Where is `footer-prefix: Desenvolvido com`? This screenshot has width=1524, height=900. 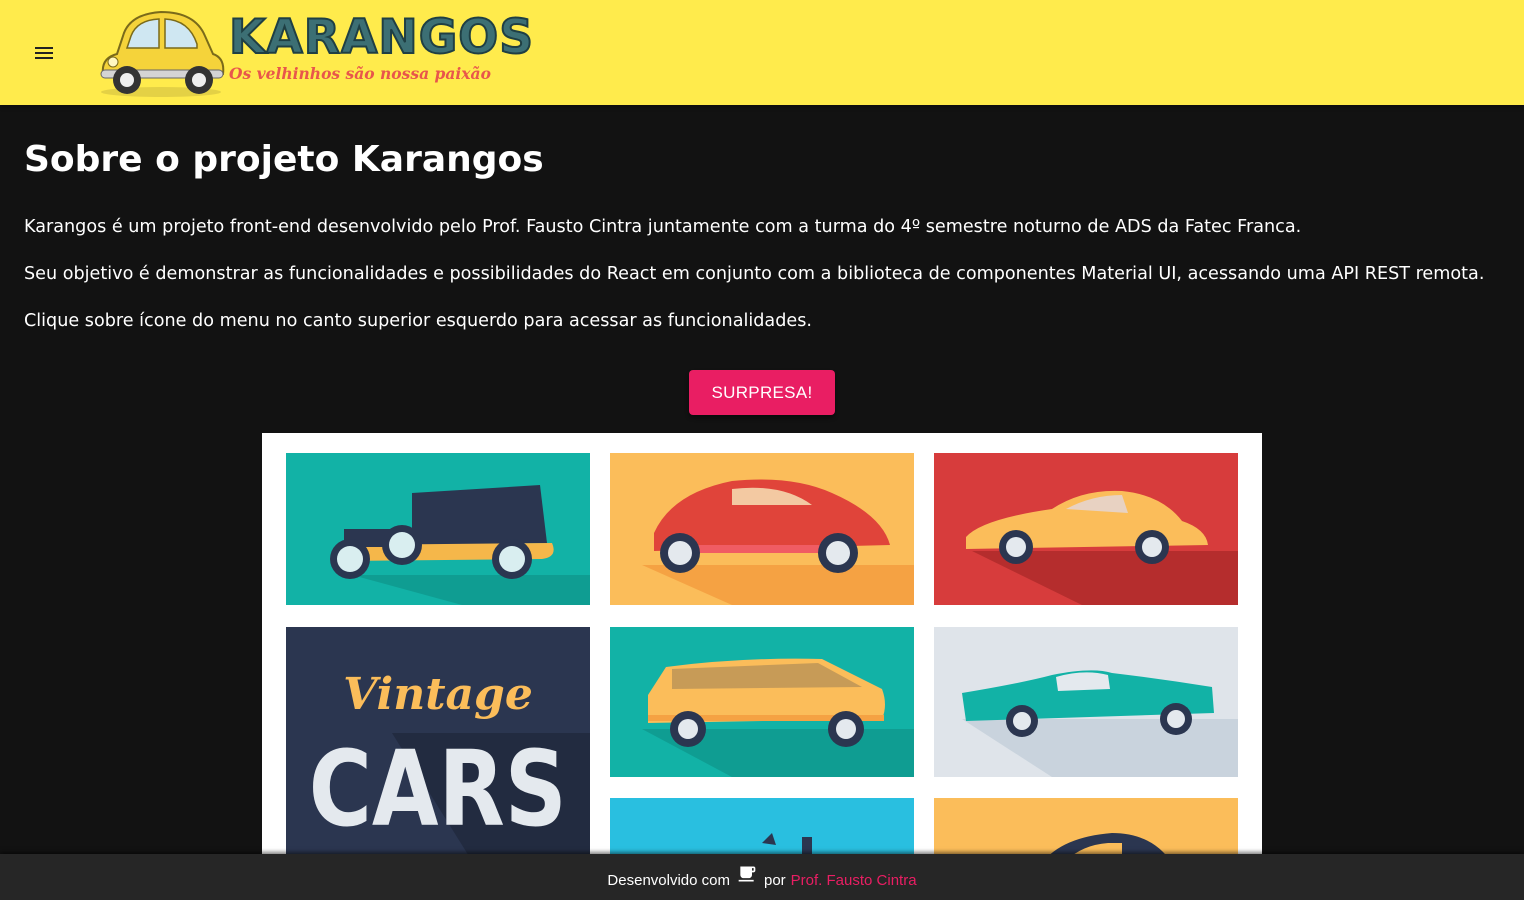
footer-prefix: Desenvolvido com is located at coordinates (668, 880).